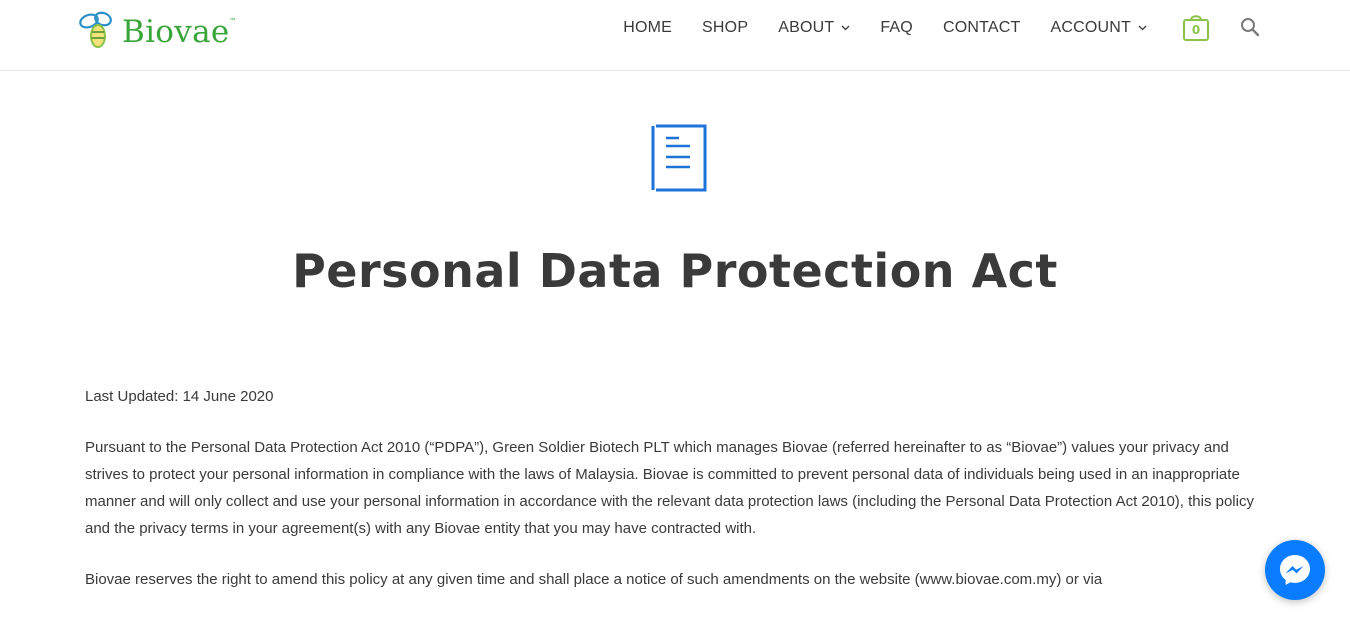 This screenshot has height=624, width=1350. I want to click on nav-shop: SHOP, so click(725, 28).